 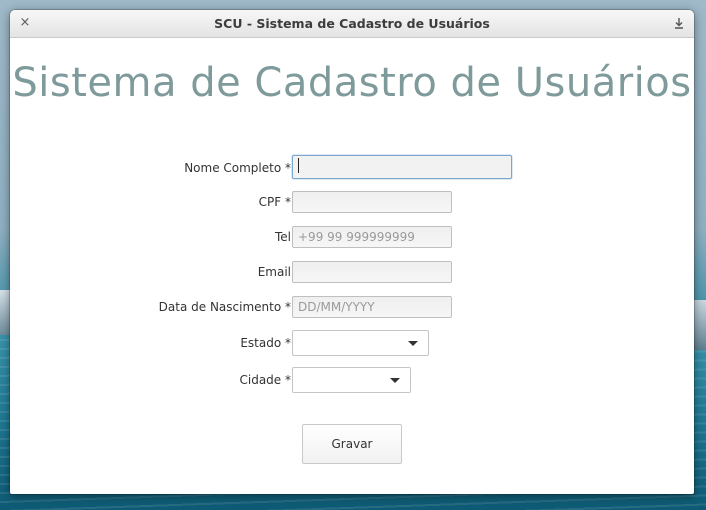 I want to click on tel-input: +99 99 999999999, so click(x=372, y=237).